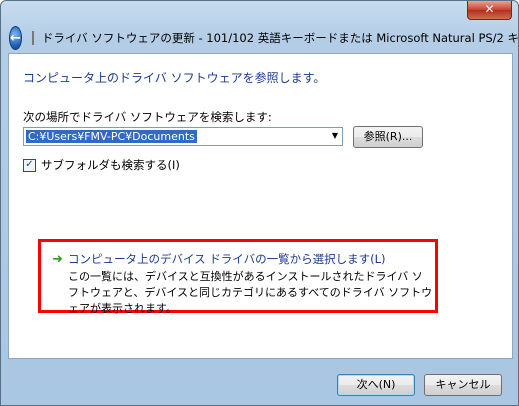 The image size is (519, 406). What do you see at coordinates (15, 38) in the screenshot?
I see `back-button: ←` at bounding box center [15, 38].